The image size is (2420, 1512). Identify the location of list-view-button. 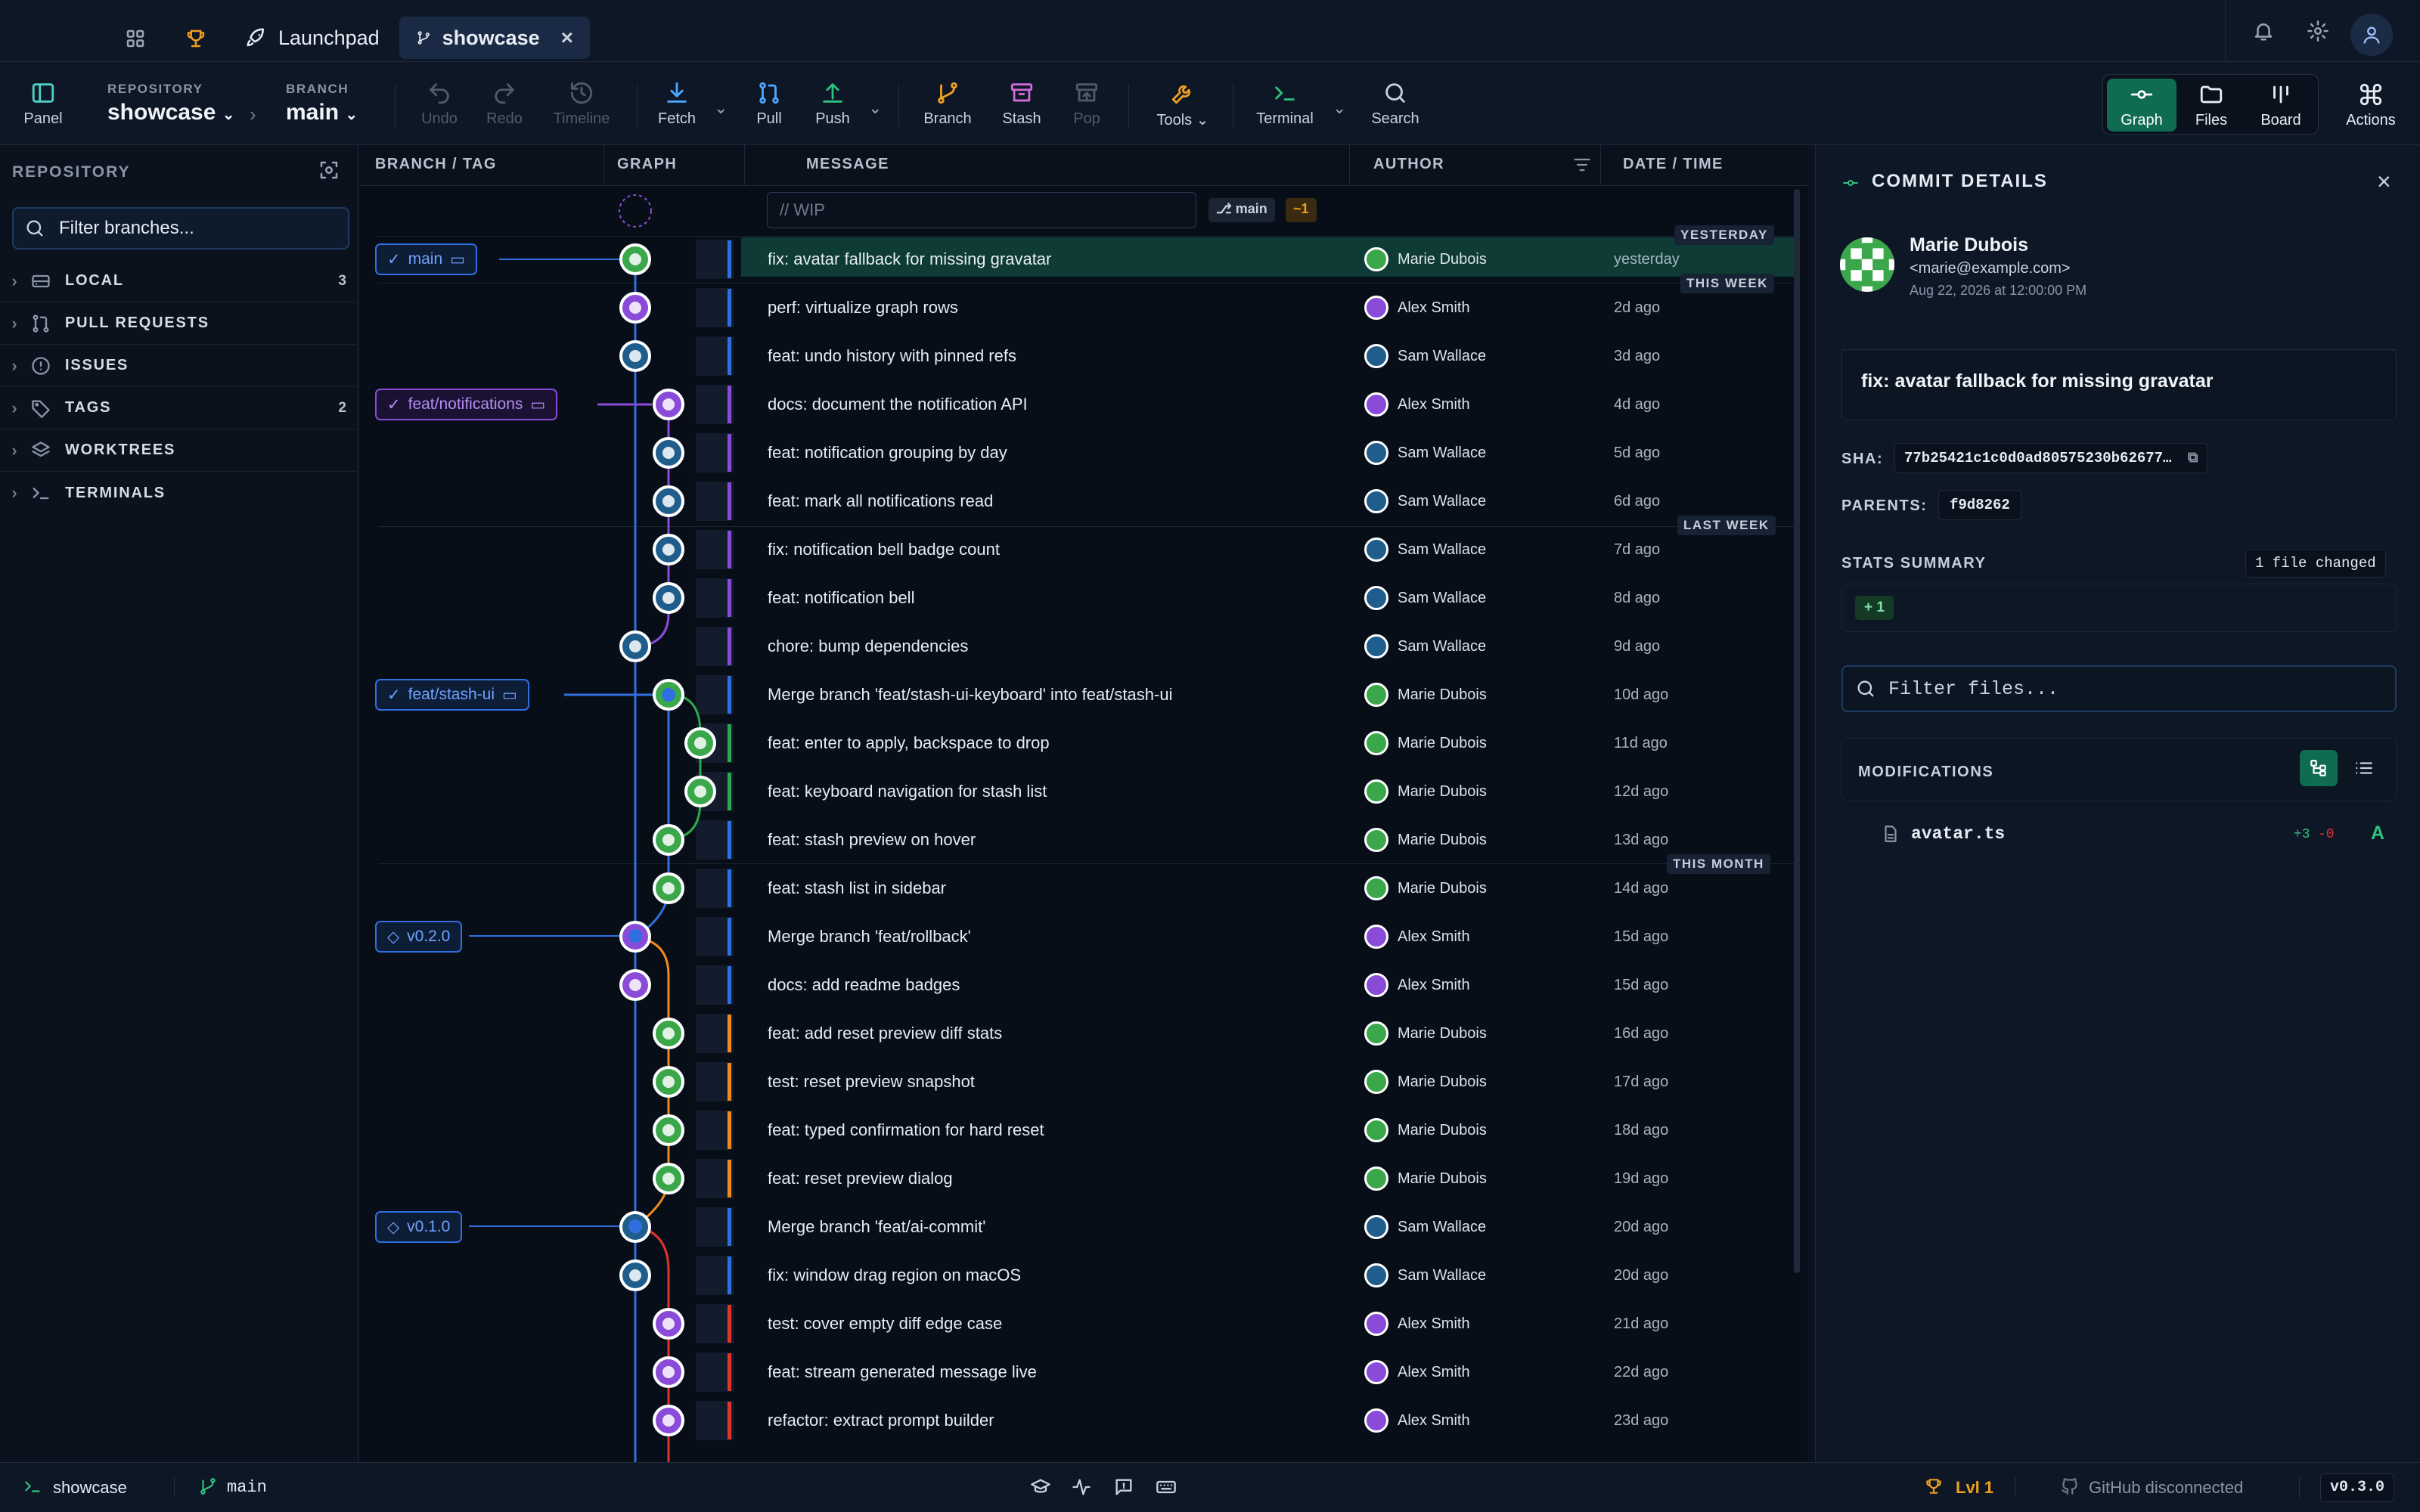
(2364, 768).